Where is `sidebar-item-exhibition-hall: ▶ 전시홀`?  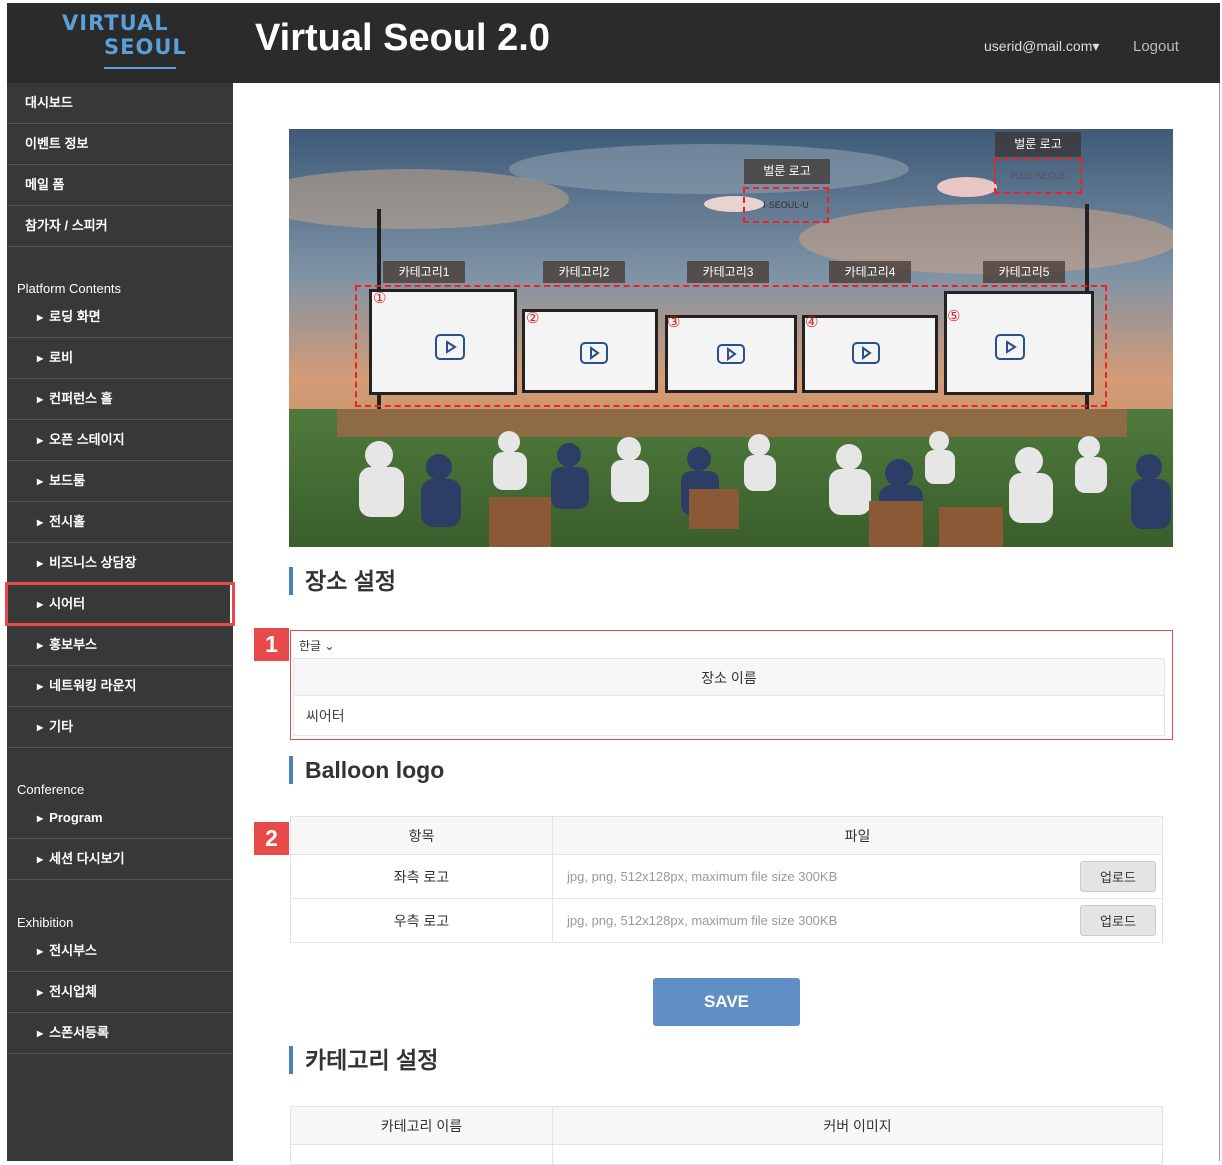 sidebar-item-exhibition-hall: ▶ 전시홀 is located at coordinates (120, 522).